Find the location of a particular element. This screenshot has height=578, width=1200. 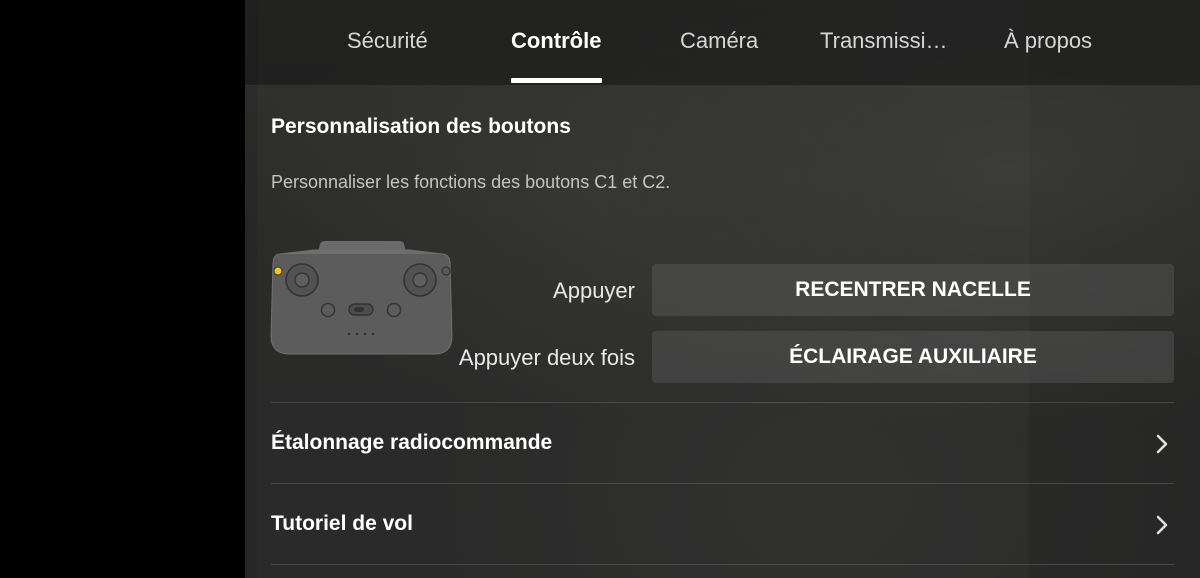

section-title: Personnalisation des boutons is located at coordinates (421, 126).